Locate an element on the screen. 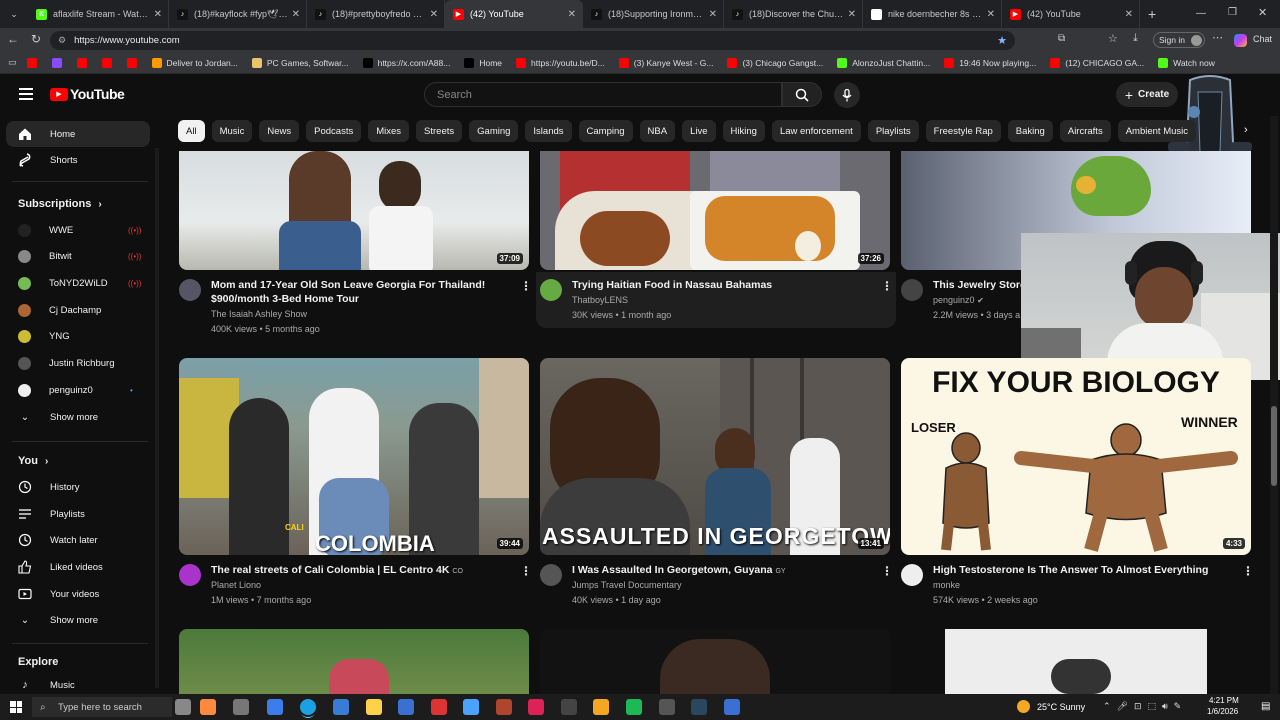  weather-icon is located at coordinates (1023, 706).